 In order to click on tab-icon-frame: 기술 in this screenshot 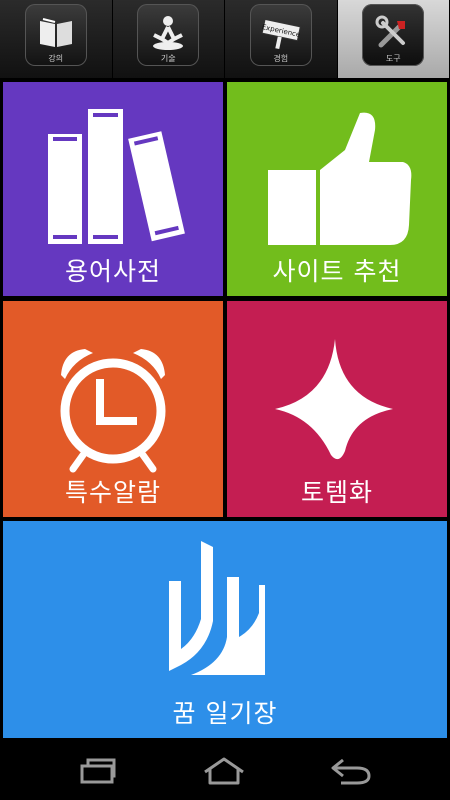, I will do `click(168, 35)`.